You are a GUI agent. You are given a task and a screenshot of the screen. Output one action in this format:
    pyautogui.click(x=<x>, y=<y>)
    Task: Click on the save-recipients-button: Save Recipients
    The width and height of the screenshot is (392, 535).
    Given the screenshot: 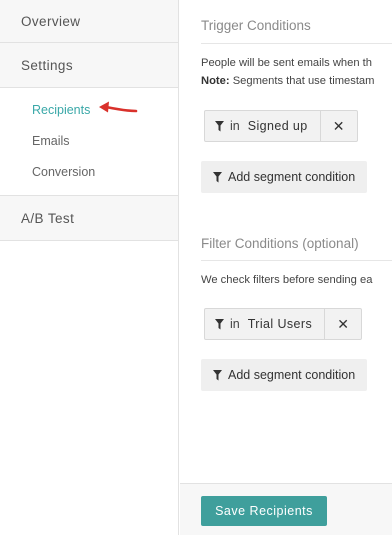 What is the action you would take?
    pyautogui.click(x=264, y=511)
    